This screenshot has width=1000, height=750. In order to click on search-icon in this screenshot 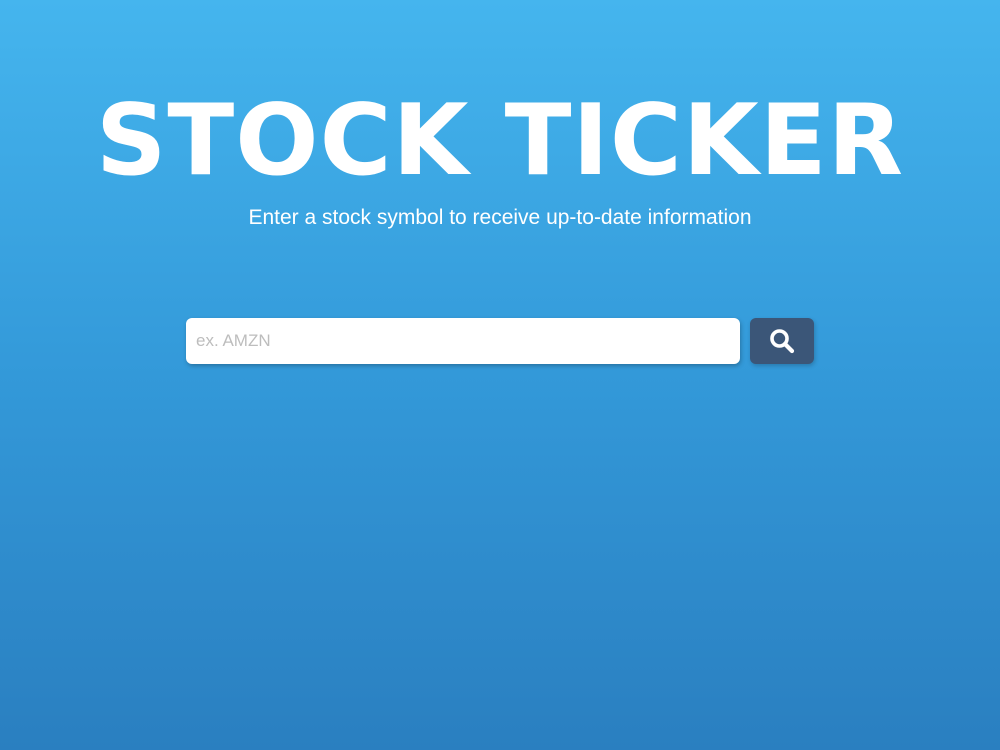, I will do `click(782, 341)`.